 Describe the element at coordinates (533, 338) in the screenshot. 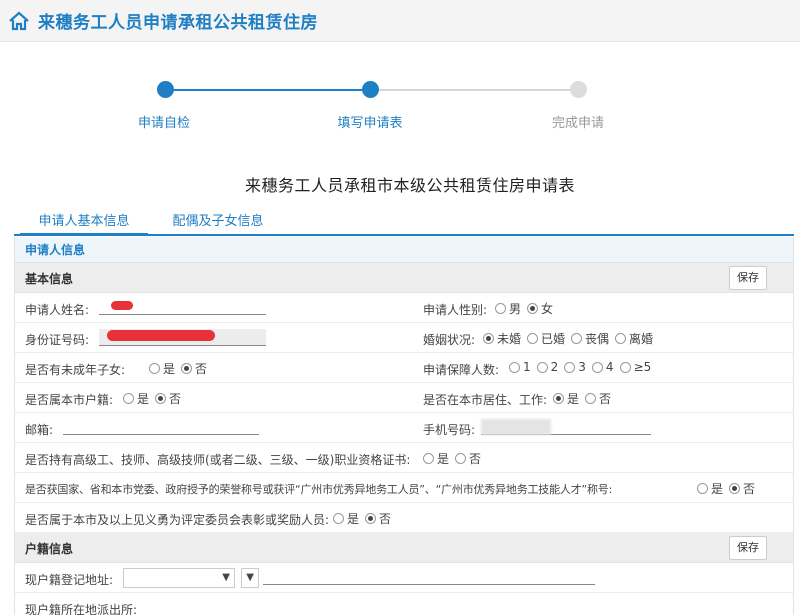

I see `marital-married-radio` at that location.